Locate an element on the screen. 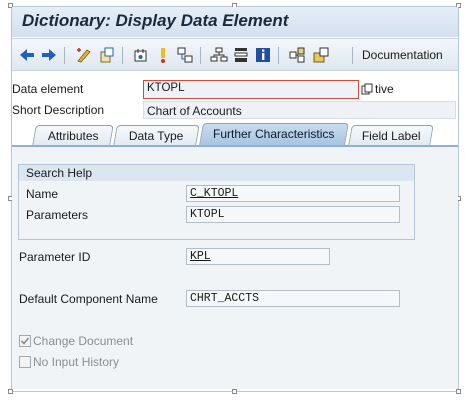 The height and width of the screenshot is (401, 465). status-text: tive is located at coordinates (384, 89).